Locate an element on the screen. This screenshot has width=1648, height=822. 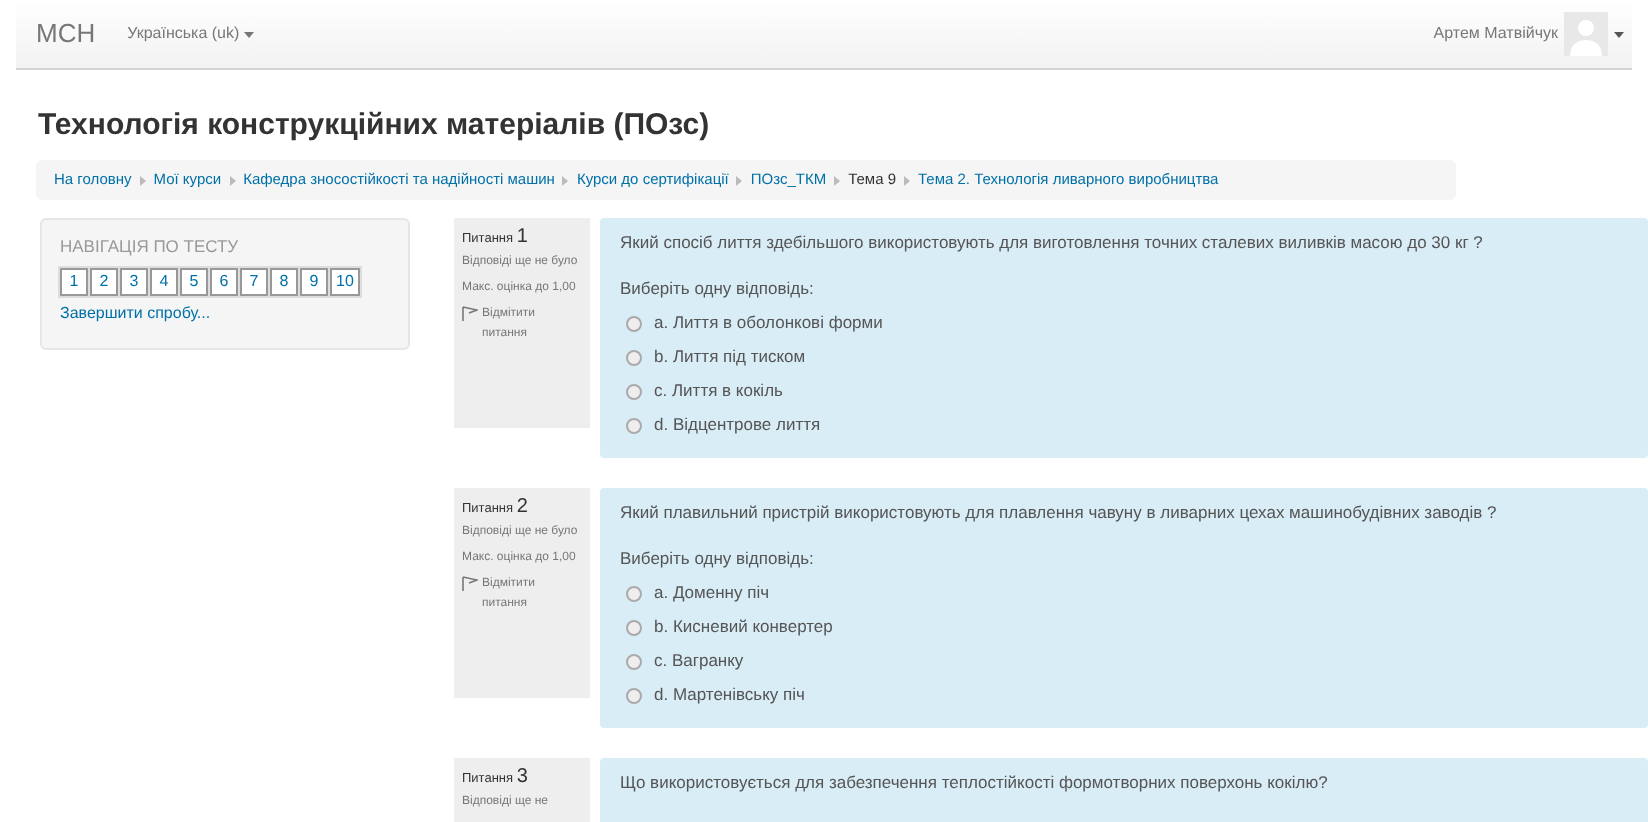
question-nav-button: 1 is located at coordinates (74, 281).